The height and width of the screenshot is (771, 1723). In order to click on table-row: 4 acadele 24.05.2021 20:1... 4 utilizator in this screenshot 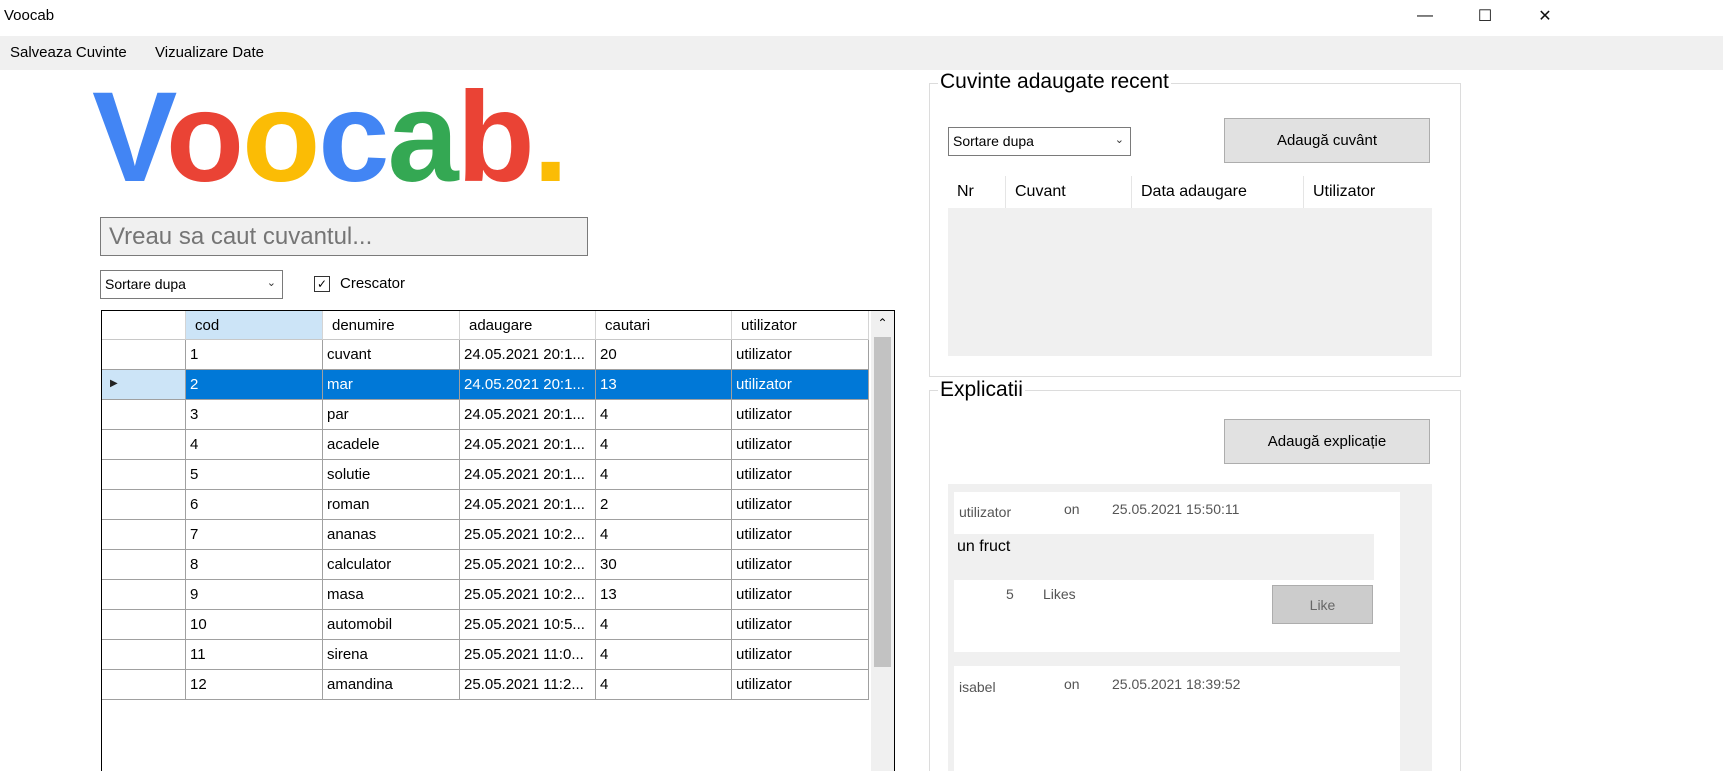, I will do `click(485, 445)`.